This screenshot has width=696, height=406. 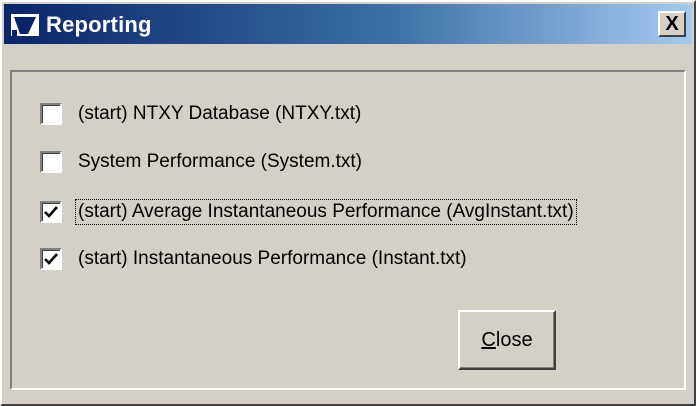 I want to click on reporting-app-icon, so click(x=25, y=25).